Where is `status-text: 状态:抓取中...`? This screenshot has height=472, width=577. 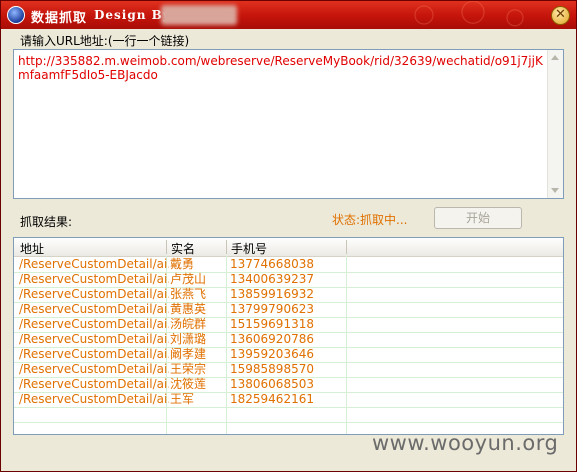 status-text: 状态:抓取中... is located at coordinates (370, 220).